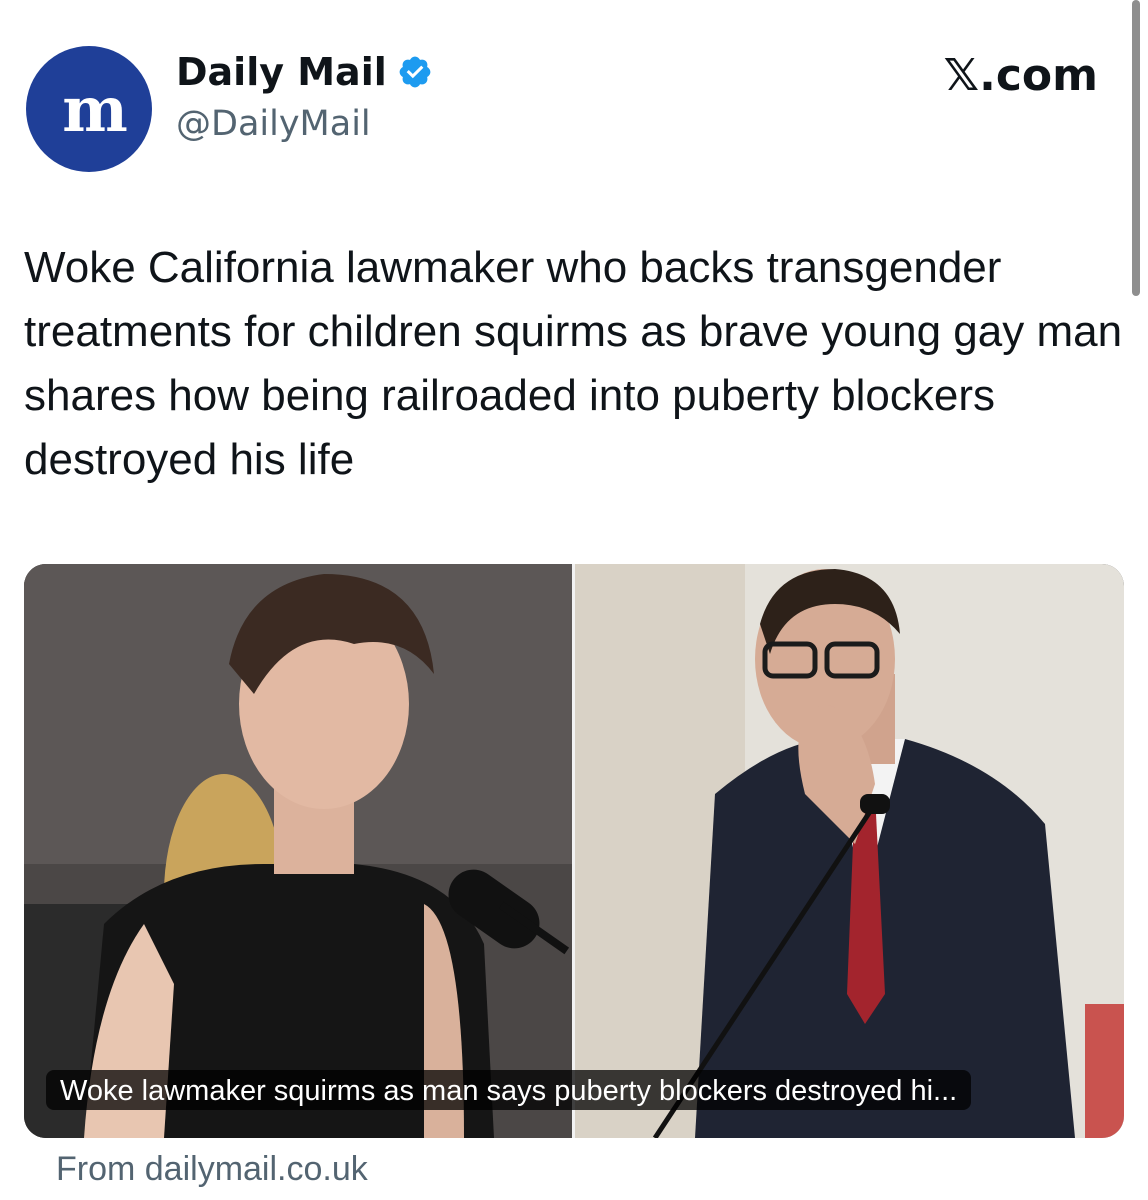  I want to click on author-handle: @DailyMail, so click(273, 124).